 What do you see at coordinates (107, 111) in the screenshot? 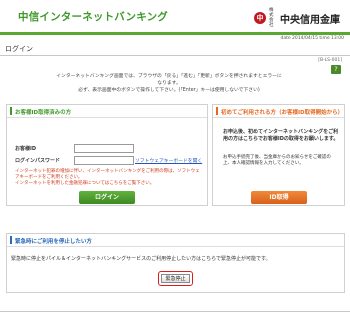
I see `login-panel-header: お客様ID取得済みの方` at bounding box center [107, 111].